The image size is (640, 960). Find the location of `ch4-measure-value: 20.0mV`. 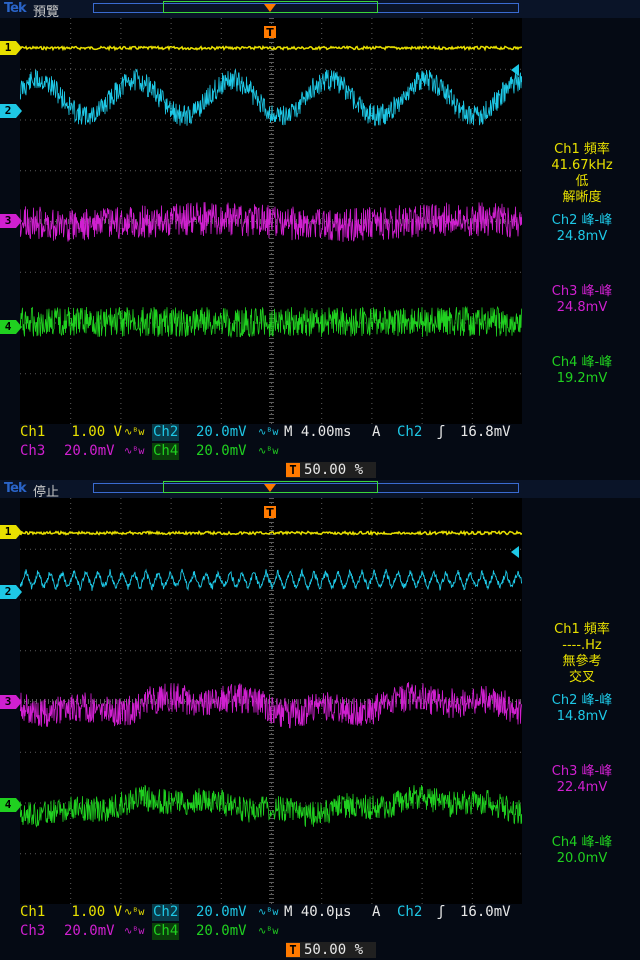

ch4-measure-value: 20.0mV is located at coordinates (582, 858).